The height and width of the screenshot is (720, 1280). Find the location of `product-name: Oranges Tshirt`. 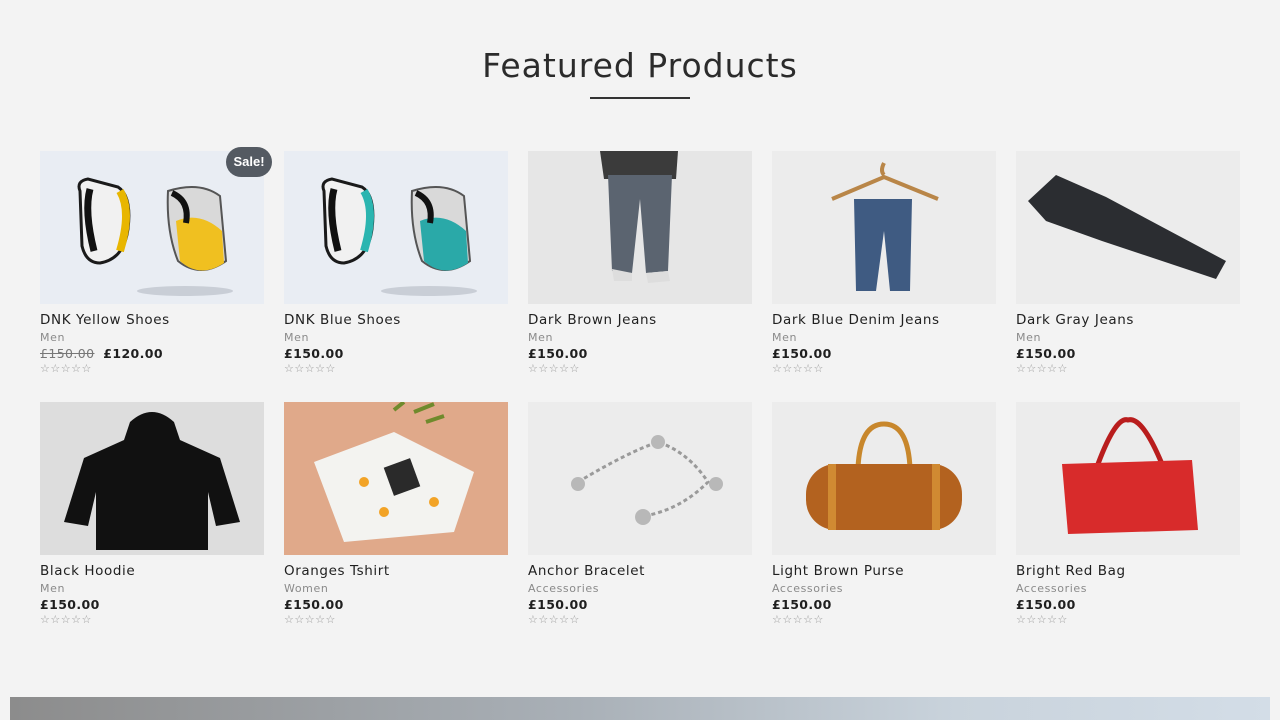

product-name: Oranges Tshirt is located at coordinates (396, 571).